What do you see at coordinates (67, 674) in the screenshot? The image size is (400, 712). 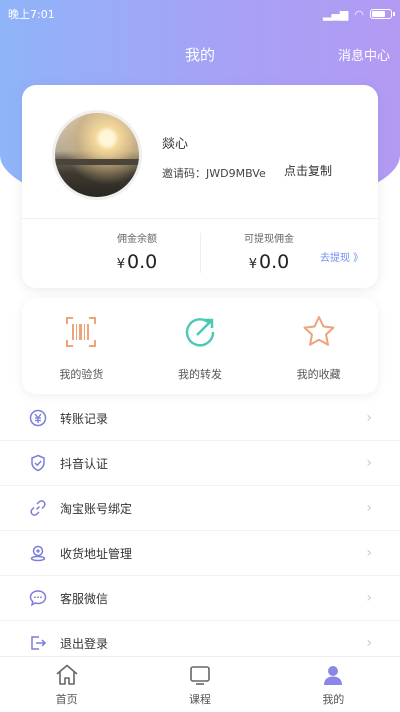 I see `home-icon` at bounding box center [67, 674].